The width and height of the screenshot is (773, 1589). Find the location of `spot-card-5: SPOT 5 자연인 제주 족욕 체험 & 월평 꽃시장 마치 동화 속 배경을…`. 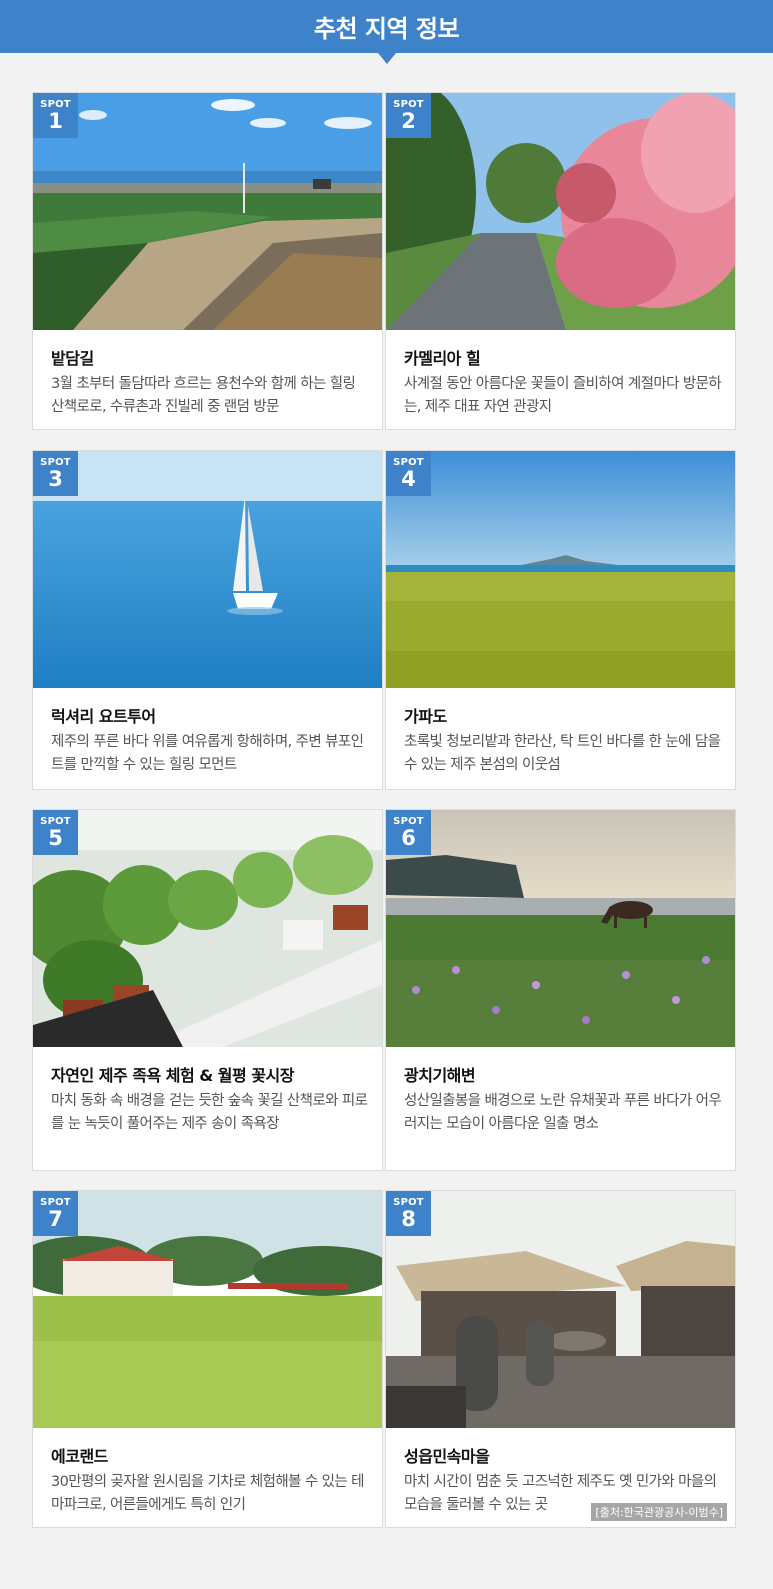

spot-card-5: SPOT 5 자연인 제주 족욕 체험 & 월평 꽃시장 마치 동화 속 배경을… is located at coordinates (207, 990).